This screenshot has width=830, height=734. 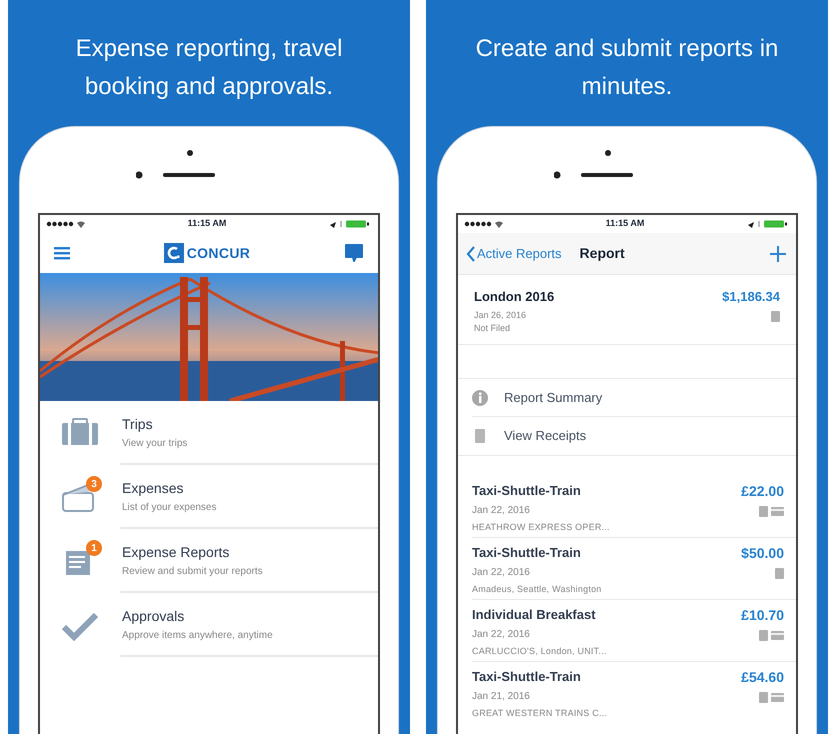 I want to click on expense-vendor: Amadeus, Seattle, Washington, so click(x=537, y=589).